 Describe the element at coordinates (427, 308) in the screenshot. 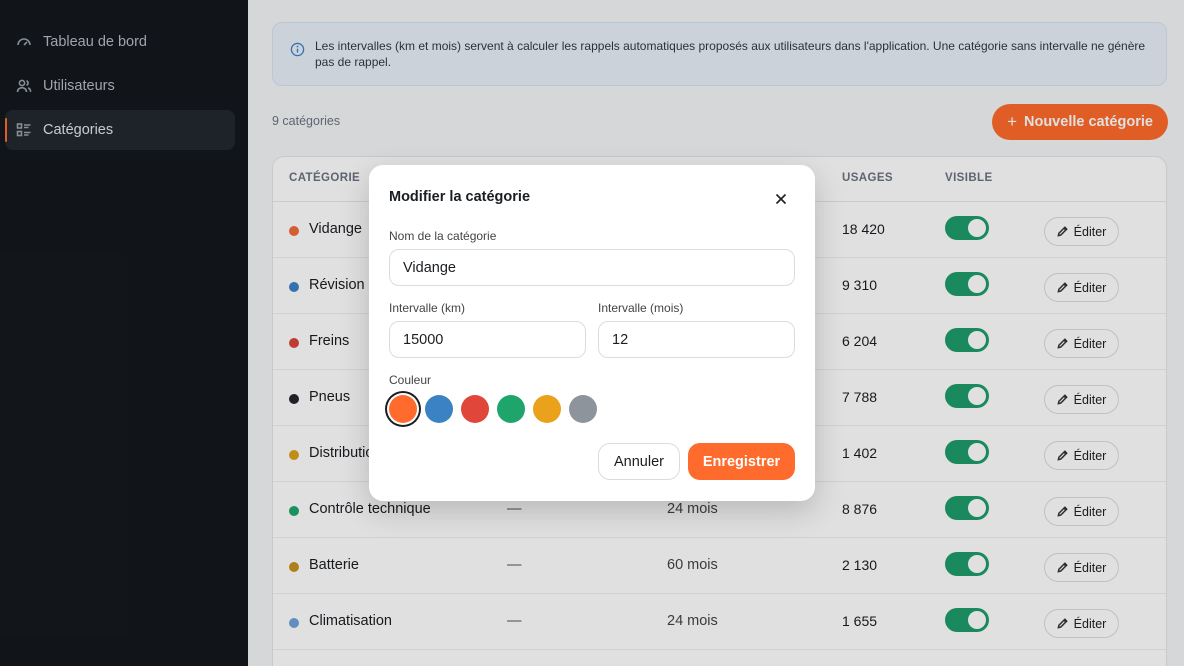

I see `km-label: Intervalle (km)` at that location.